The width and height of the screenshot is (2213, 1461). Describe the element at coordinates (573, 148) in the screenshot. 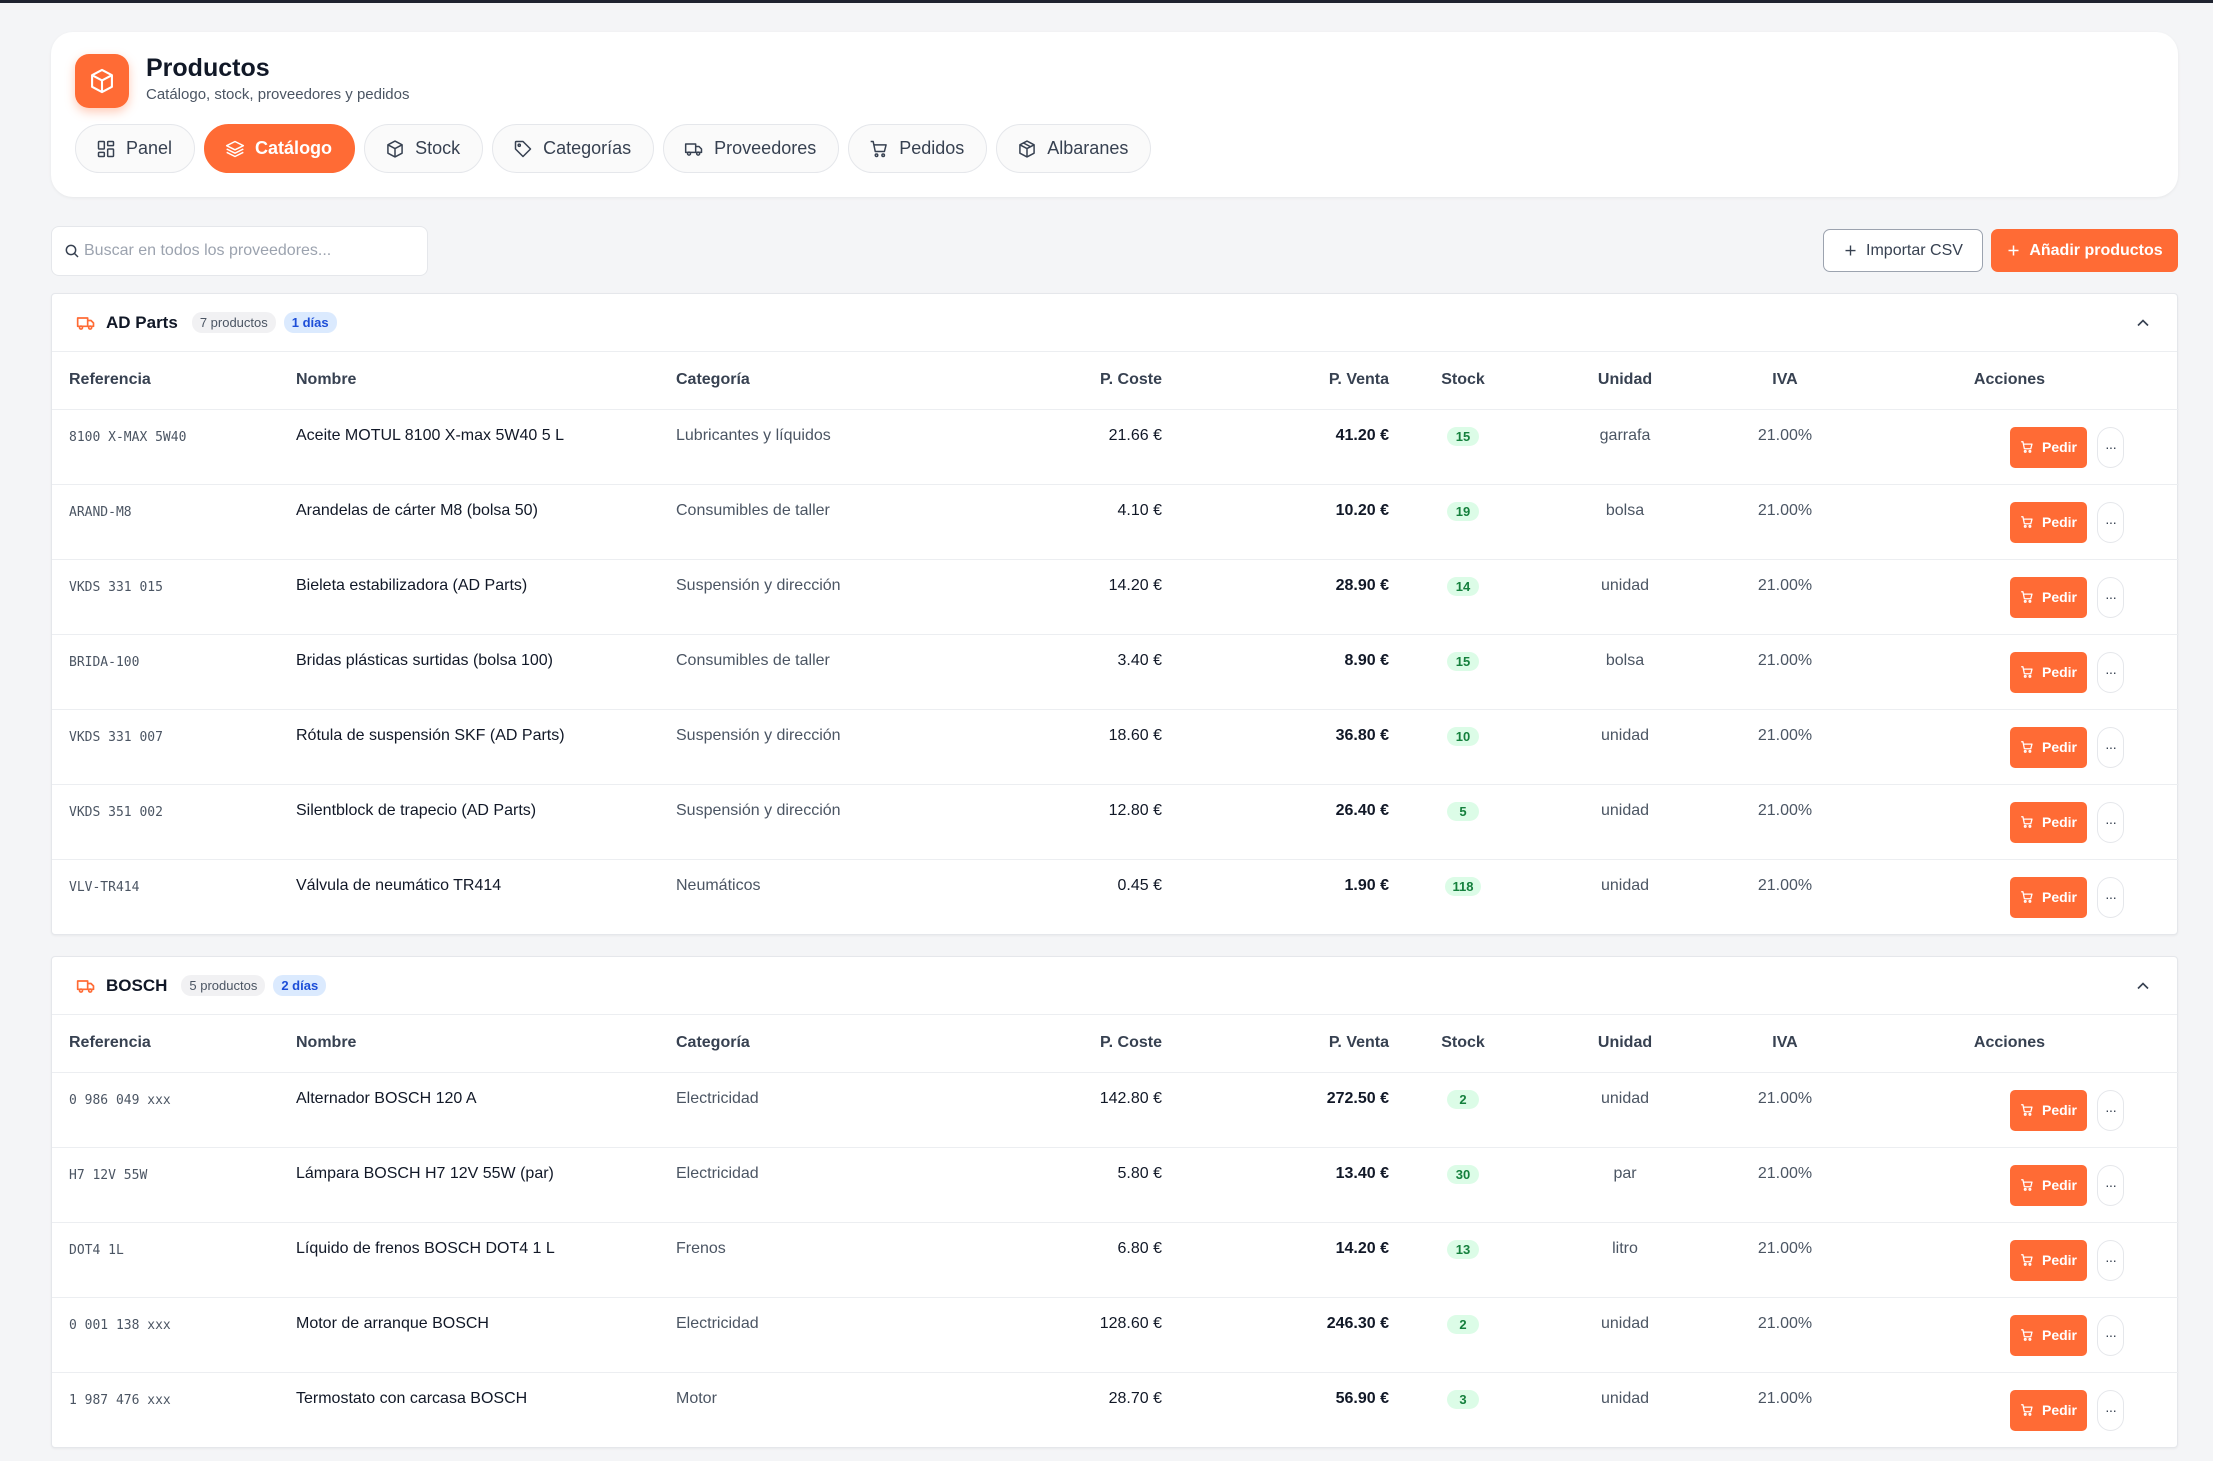

I see `tab-categorias: Categorías` at that location.